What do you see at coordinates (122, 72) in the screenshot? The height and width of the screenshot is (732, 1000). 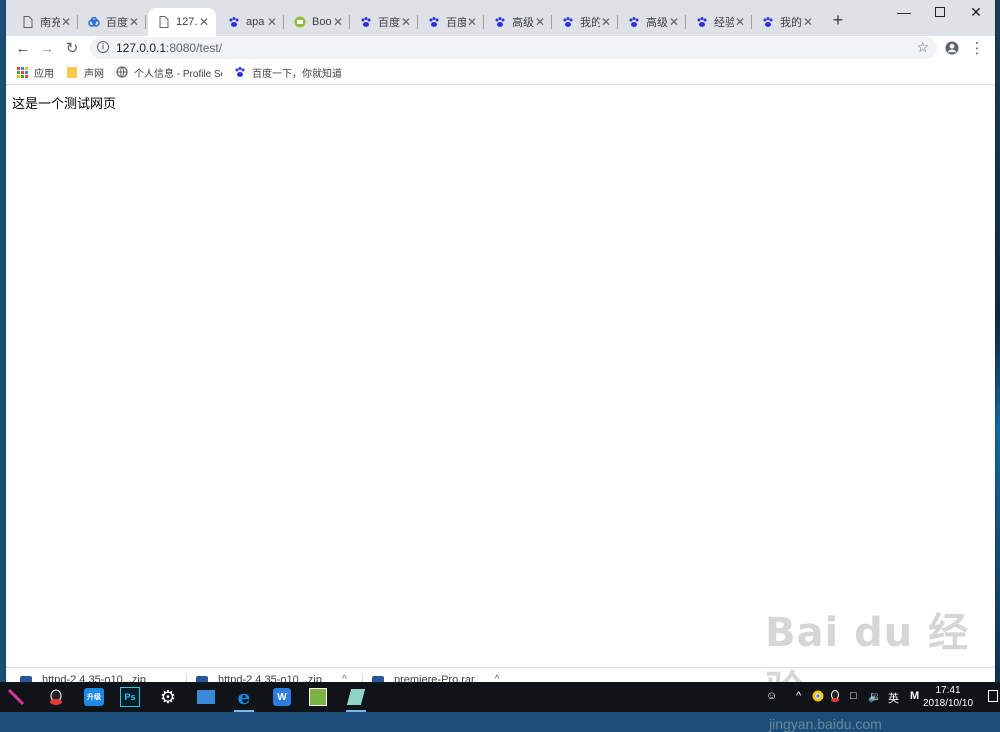 I see `globe-icon` at bounding box center [122, 72].